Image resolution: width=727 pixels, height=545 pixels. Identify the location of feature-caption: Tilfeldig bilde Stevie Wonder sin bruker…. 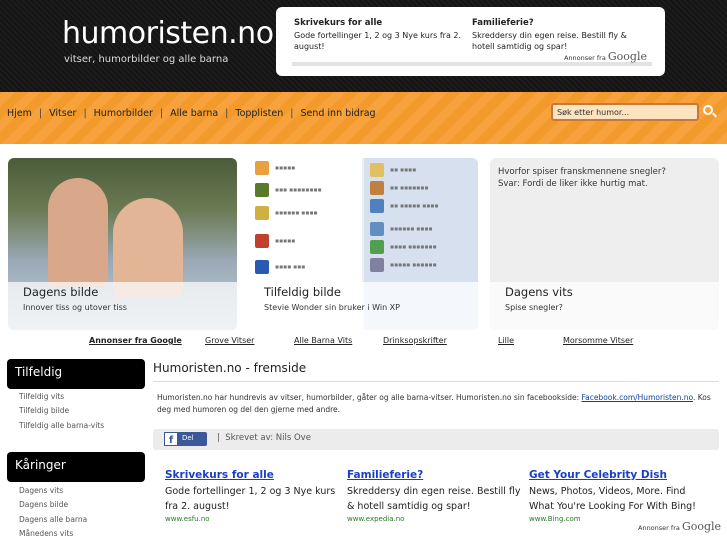
(363, 306).